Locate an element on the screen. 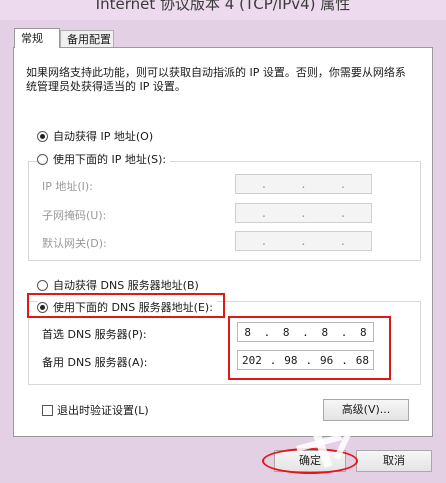 This screenshot has width=446, height=483. tab-general: 常规 is located at coordinates (37, 38).